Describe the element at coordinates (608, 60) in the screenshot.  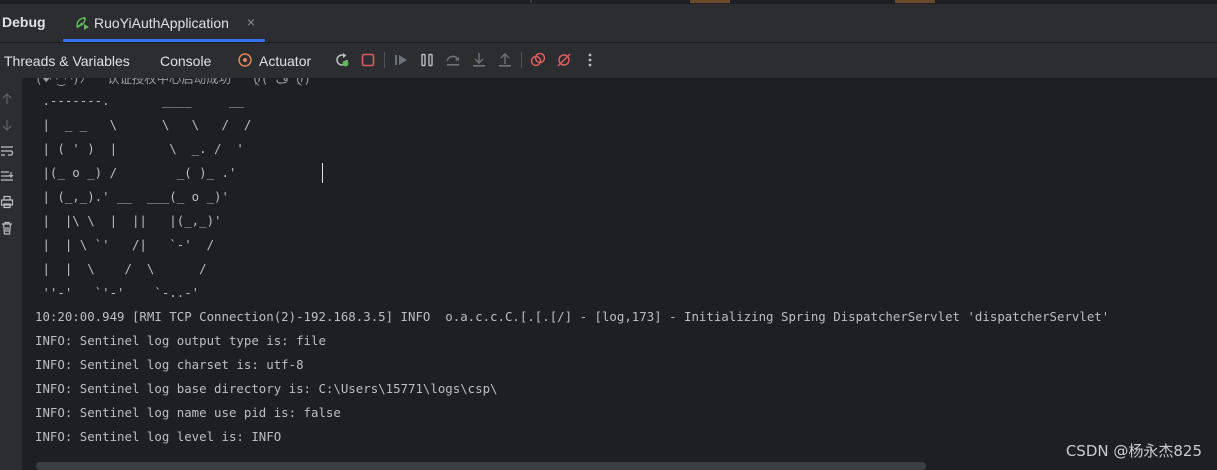
I see `debug-toolbar: Threads & Variables Console Actuator` at that location.